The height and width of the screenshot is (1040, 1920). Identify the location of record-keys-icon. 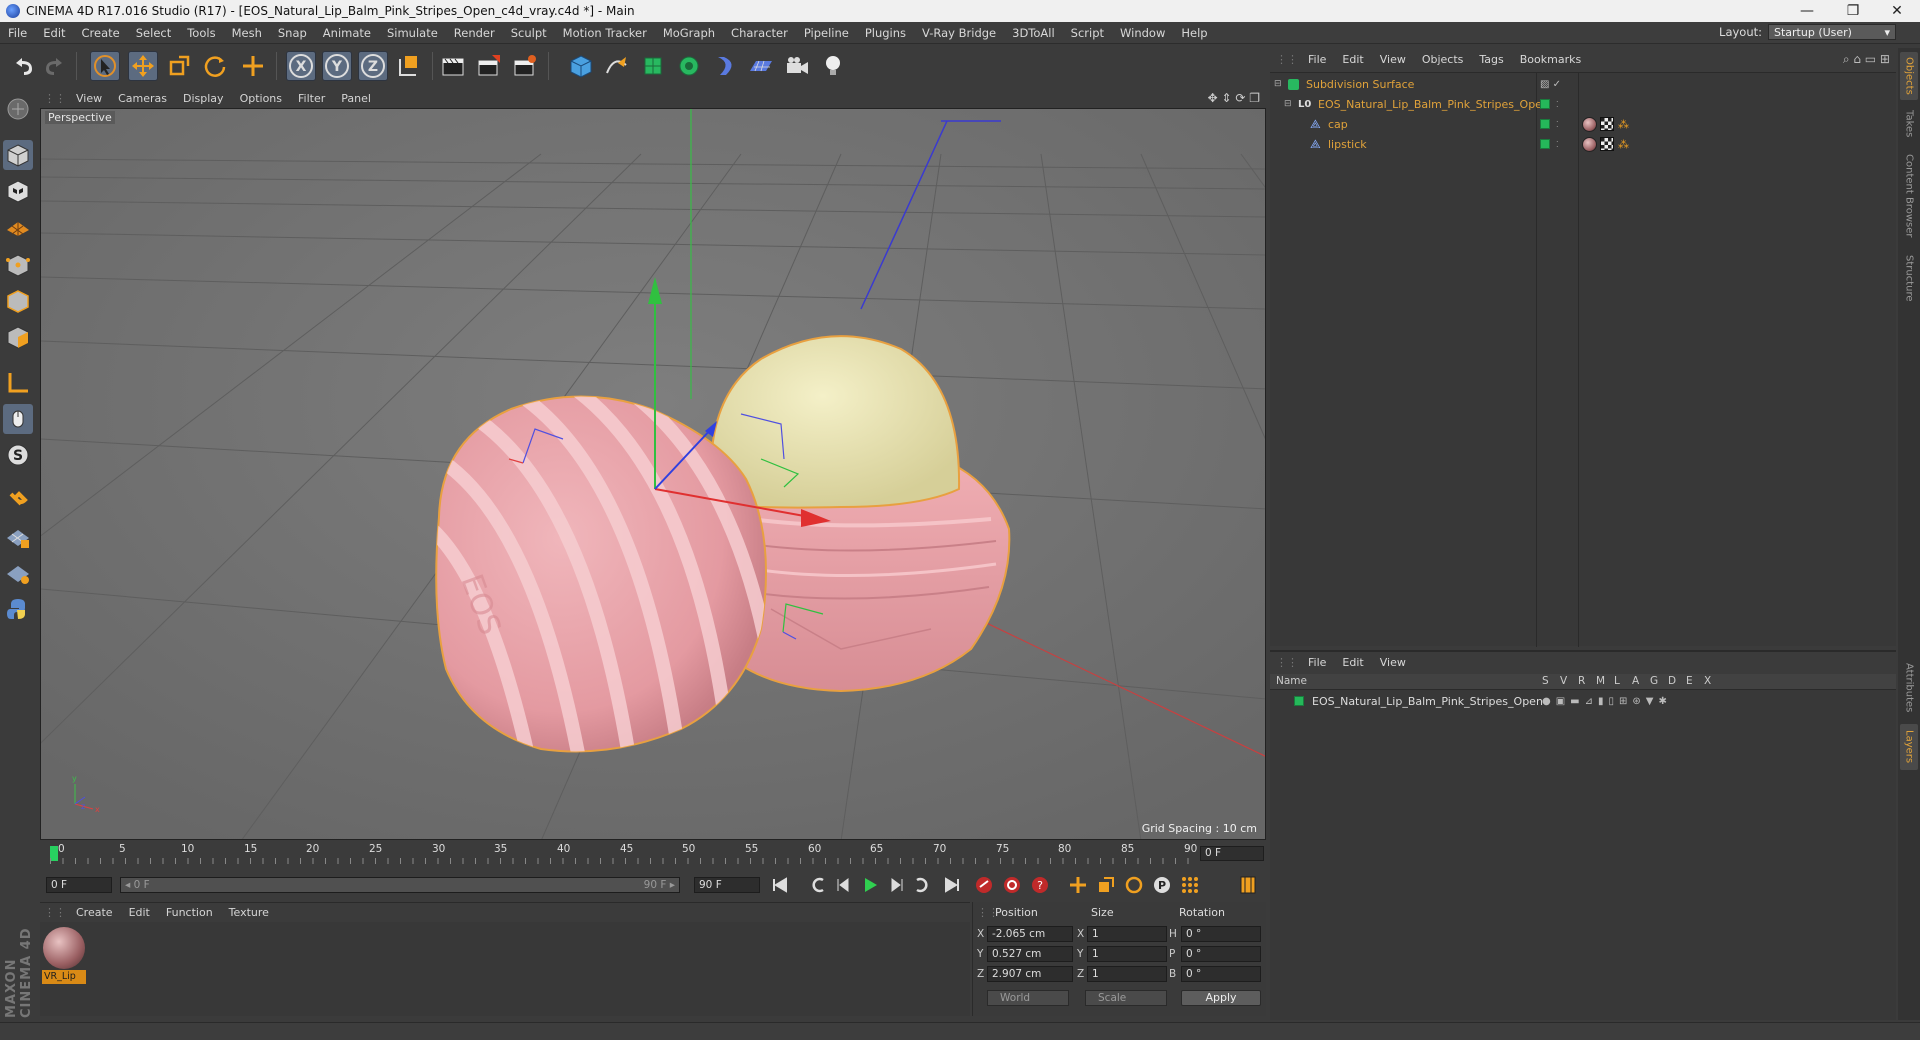
(984, 885).